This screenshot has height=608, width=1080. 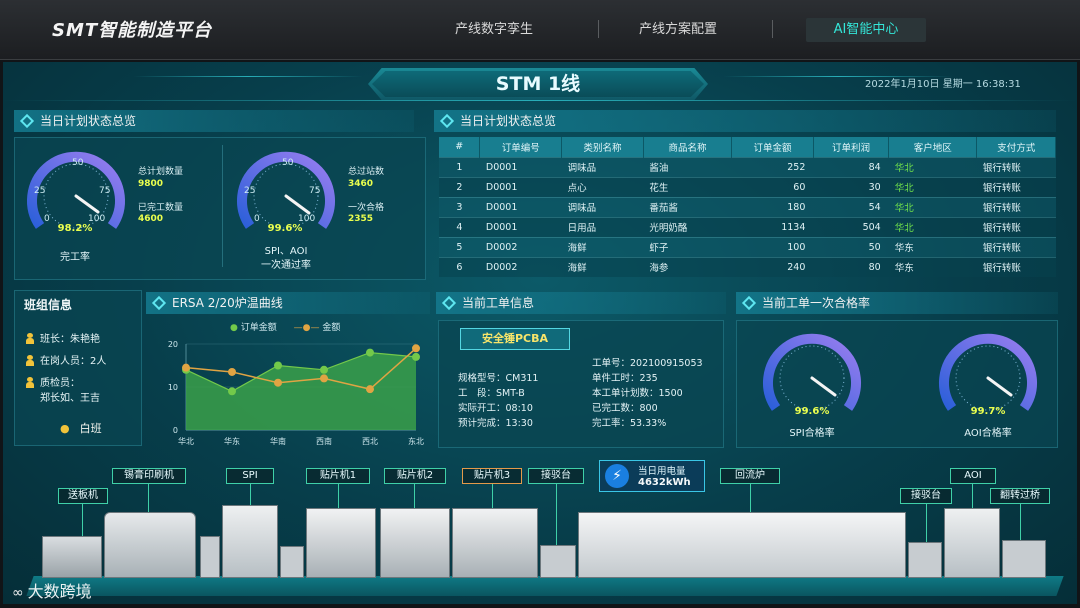 I want to click on table-row: 2 D0001 点心 花生 60 30 华北 银行转账, so click(x=747, y=186).